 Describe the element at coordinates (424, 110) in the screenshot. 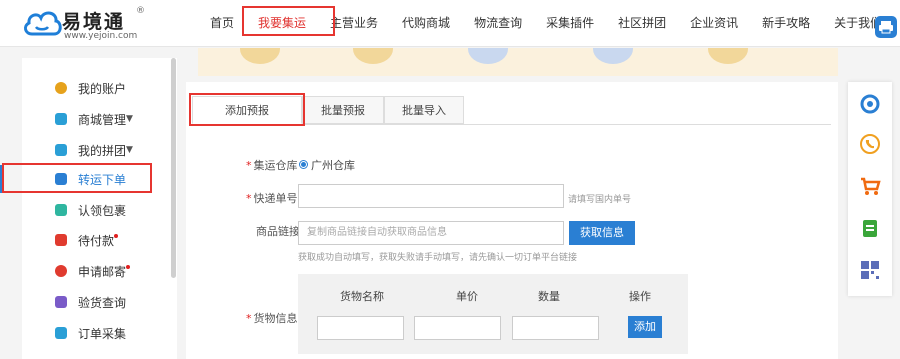

I see `tab-batch-import: 批量导入` at that location.